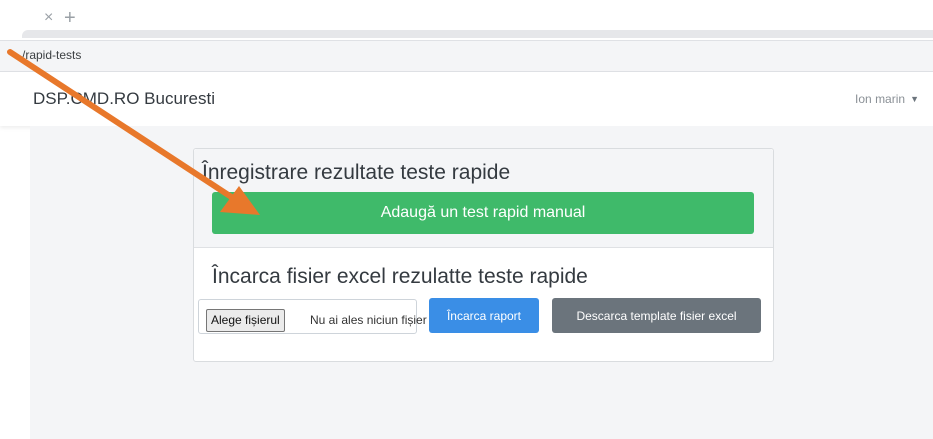 Image resolution: width=933 pixels, height=439 pixels. Describe the element at coordinates (466, 99) in the screenshot. I see `app-navbar: DSP.CMD.RO Bucuresti Ion marin ▼` at that location.